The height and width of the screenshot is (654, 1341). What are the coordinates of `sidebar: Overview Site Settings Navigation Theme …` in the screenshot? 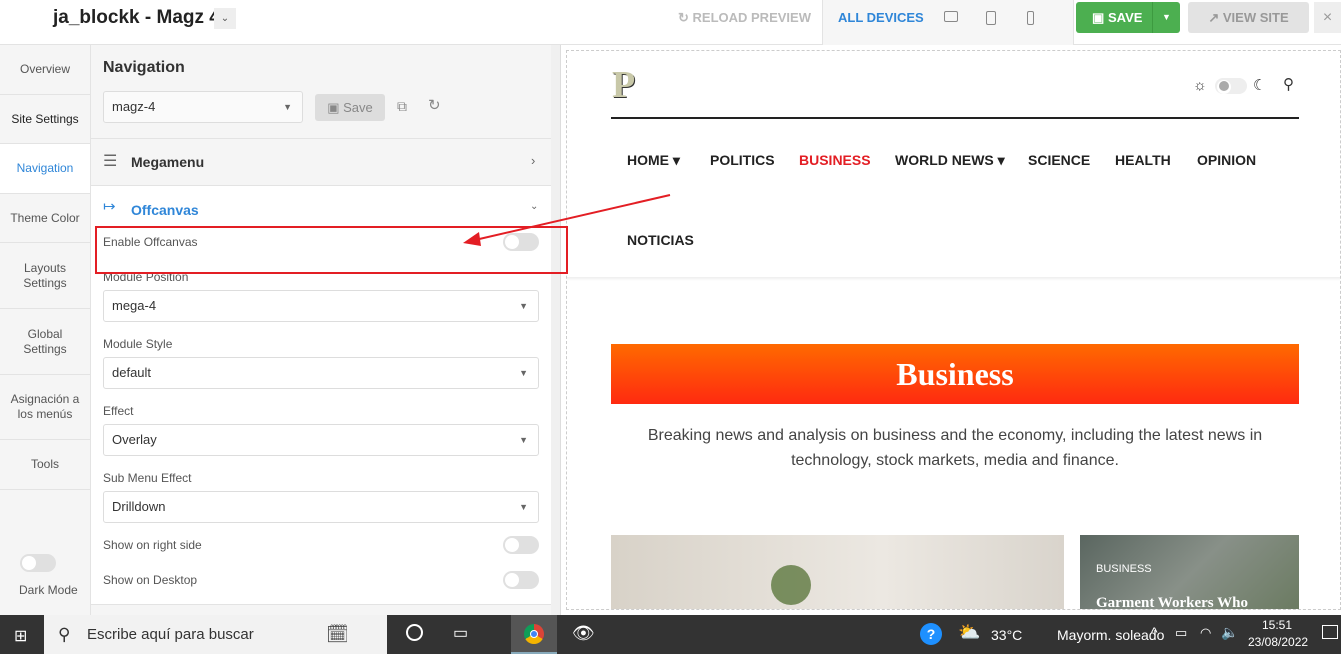 It's located at (45, 330).